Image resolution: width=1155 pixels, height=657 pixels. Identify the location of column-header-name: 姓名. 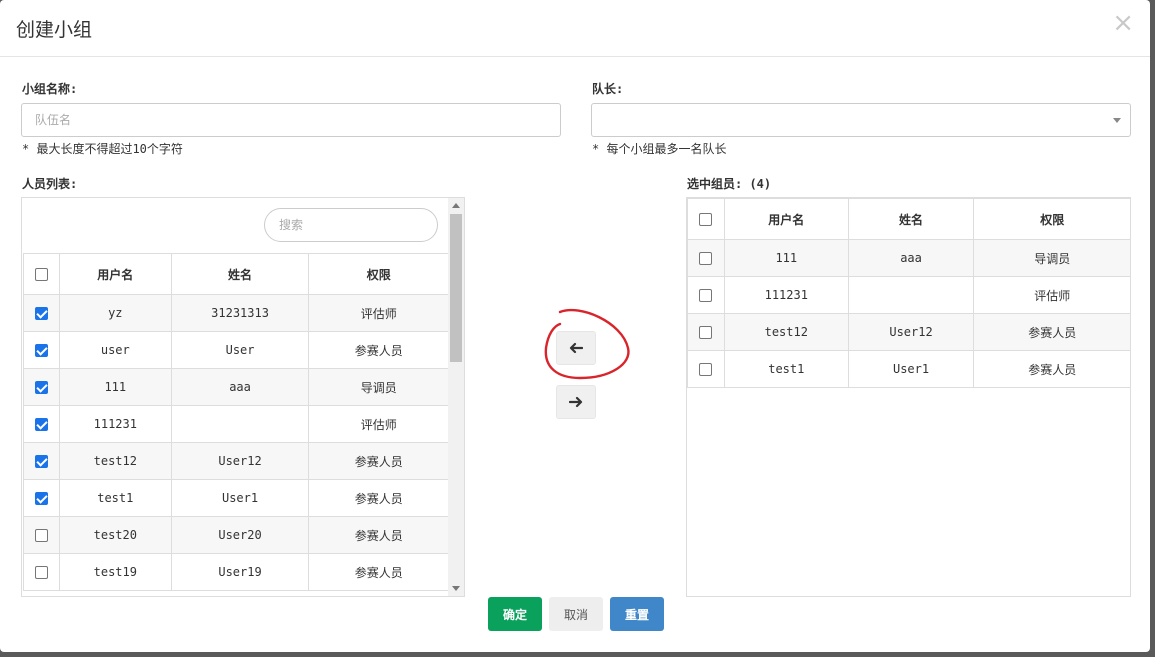
(240, 274).